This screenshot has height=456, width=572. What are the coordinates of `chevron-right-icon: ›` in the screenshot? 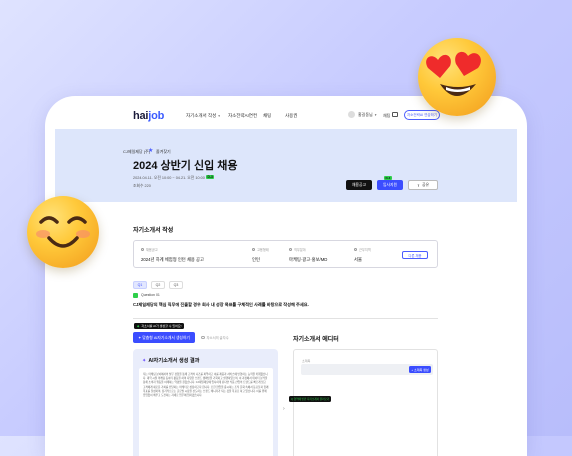 It's located at (284, 409).